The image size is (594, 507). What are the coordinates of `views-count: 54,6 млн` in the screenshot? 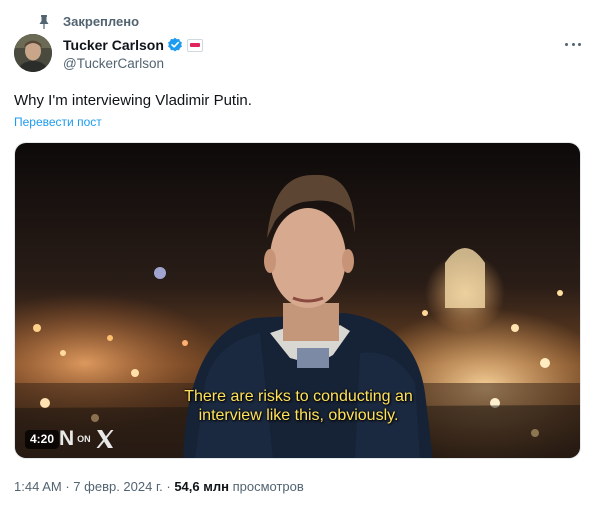 It's located at (201, 486).